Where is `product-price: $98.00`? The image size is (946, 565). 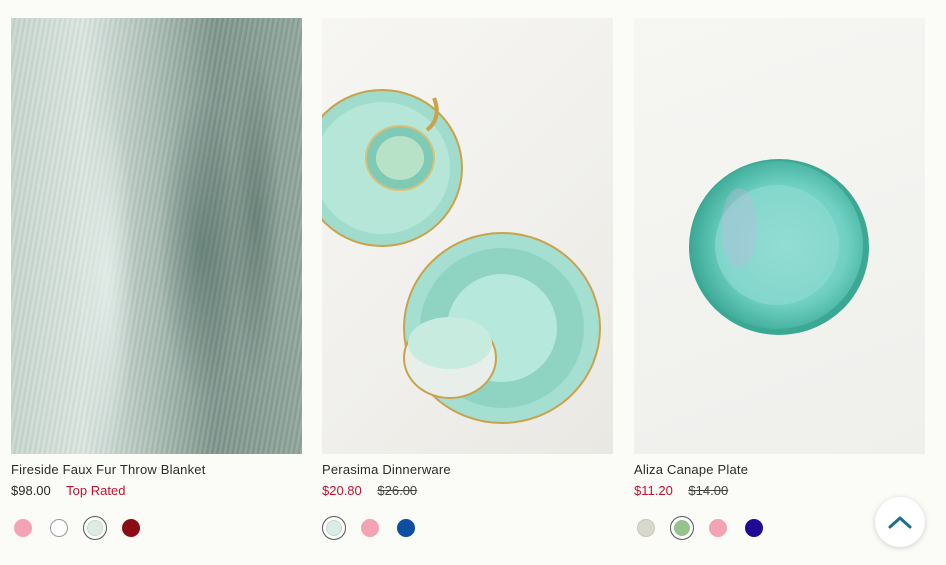
product-price: $98.00 is located at coordinates (31, 490).